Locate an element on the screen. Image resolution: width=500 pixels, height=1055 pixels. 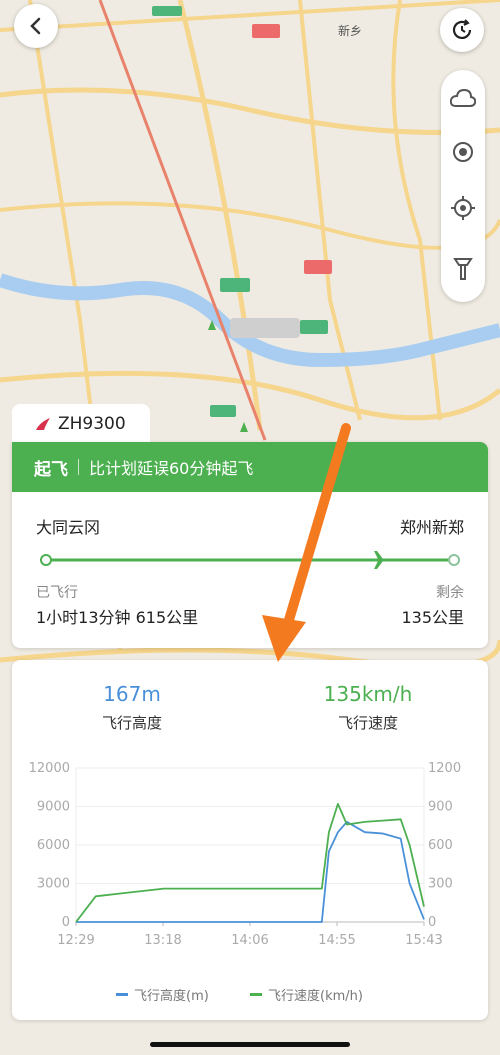
clock-refresh-icon is located at coordinates (462, 29).